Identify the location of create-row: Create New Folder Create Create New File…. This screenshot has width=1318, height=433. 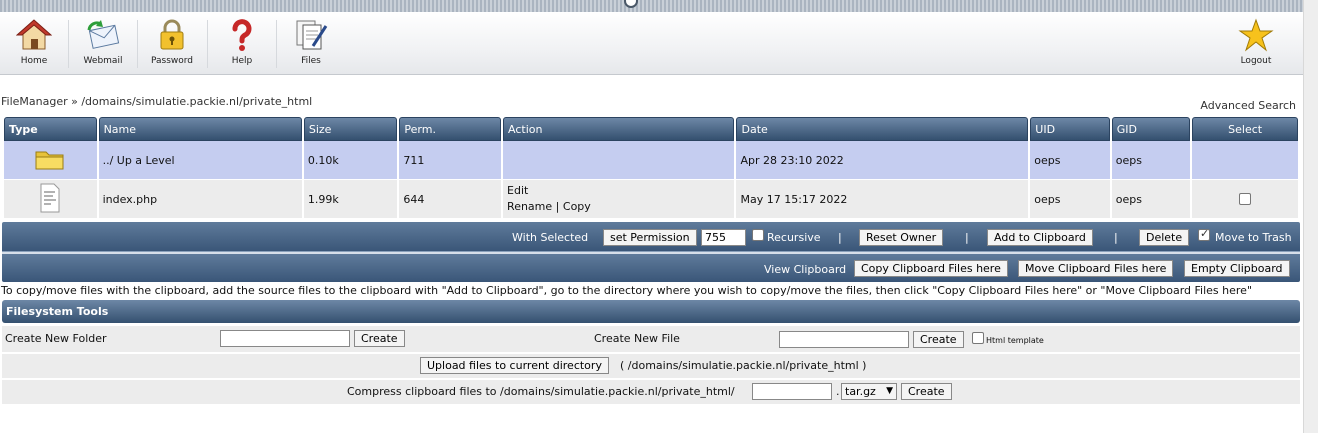
(651, 339).